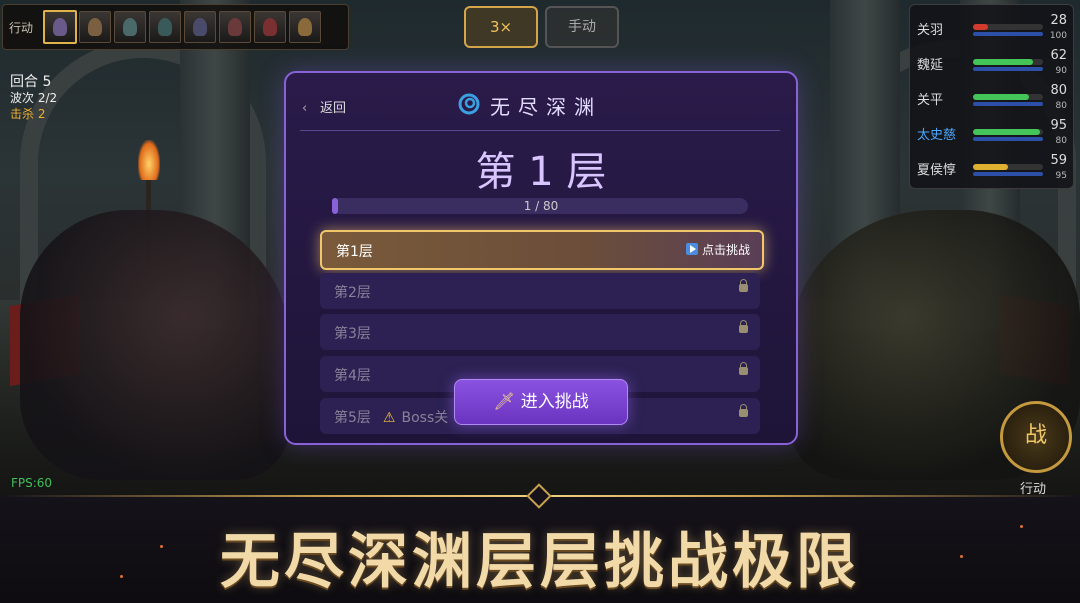  Describe the element at coordinates (1058, 125) in the screenshot. I see `hp-value: 95` at that location.